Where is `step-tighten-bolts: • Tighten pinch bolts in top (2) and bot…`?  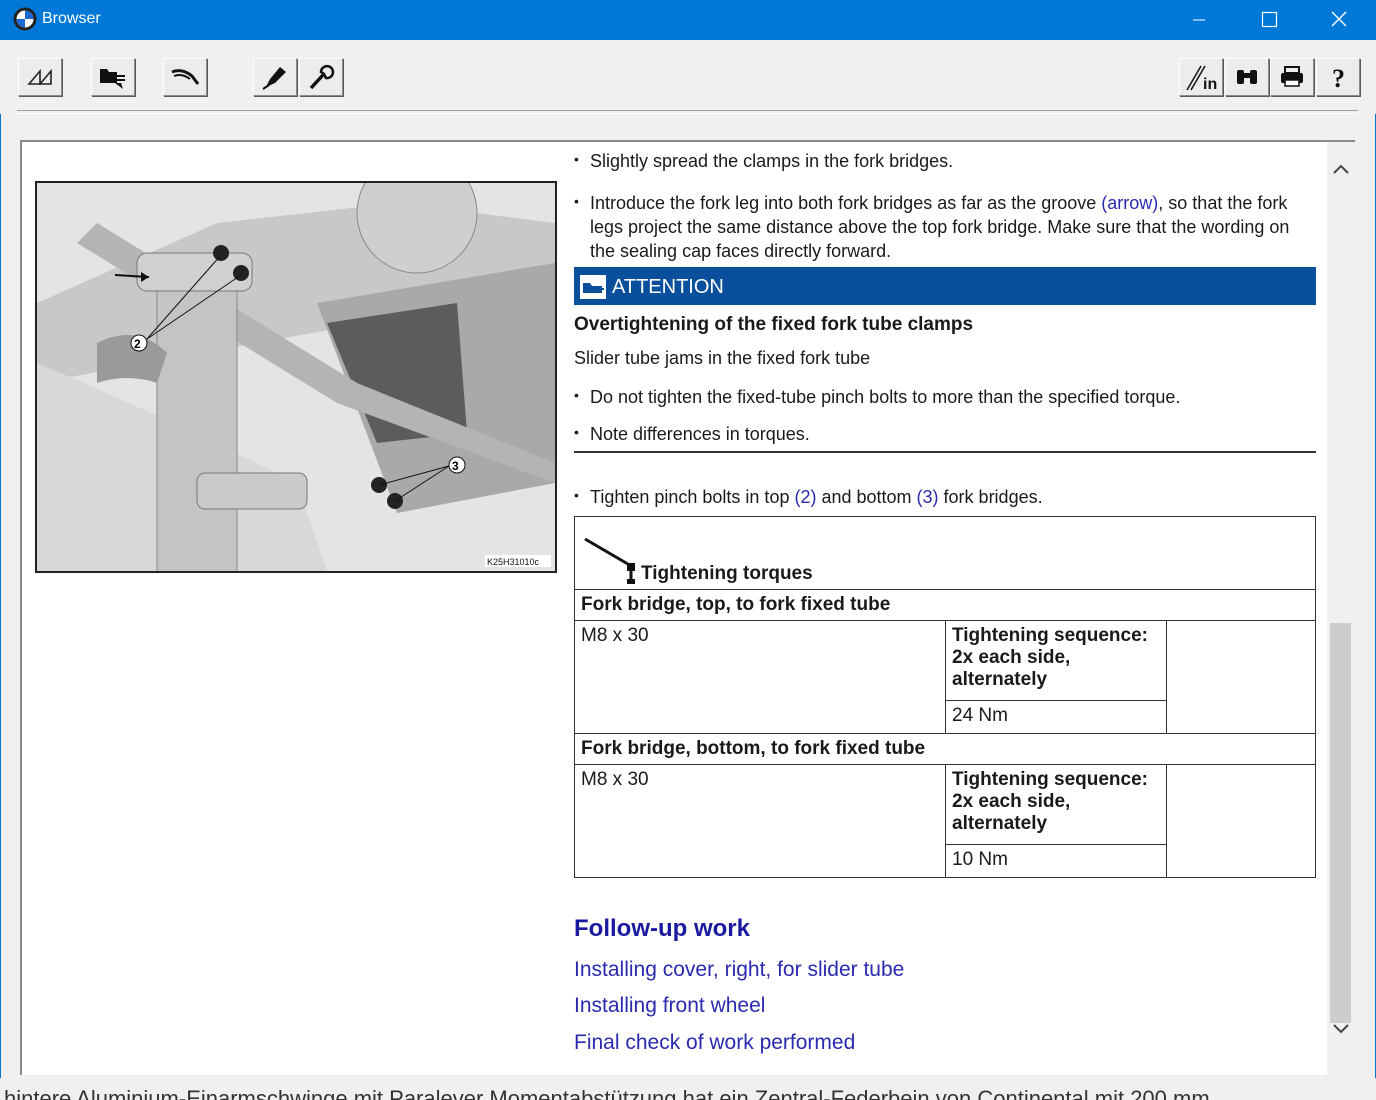
step-tighten-bolts: • Tighten pinch bolts in top (2) and bot… is located at coordinates (808, 497).